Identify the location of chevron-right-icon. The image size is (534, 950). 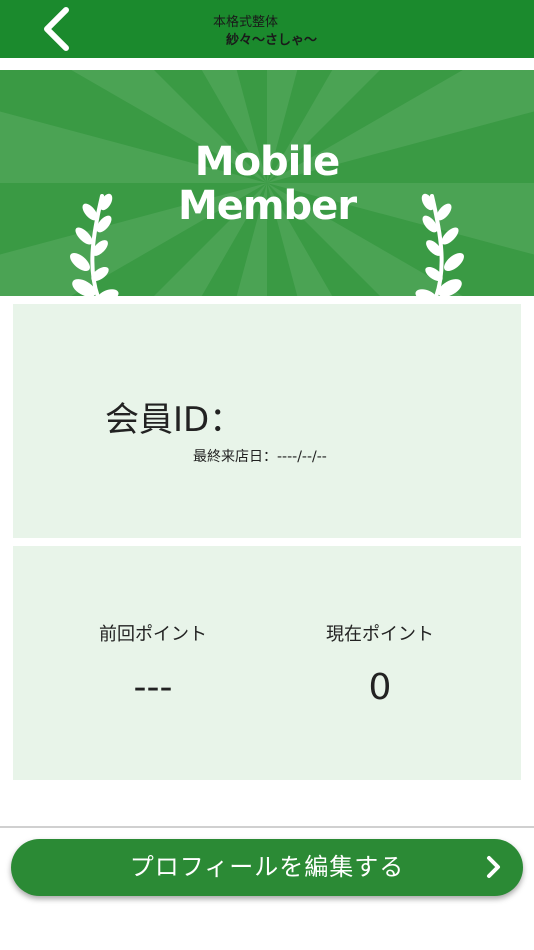
(493, 867).